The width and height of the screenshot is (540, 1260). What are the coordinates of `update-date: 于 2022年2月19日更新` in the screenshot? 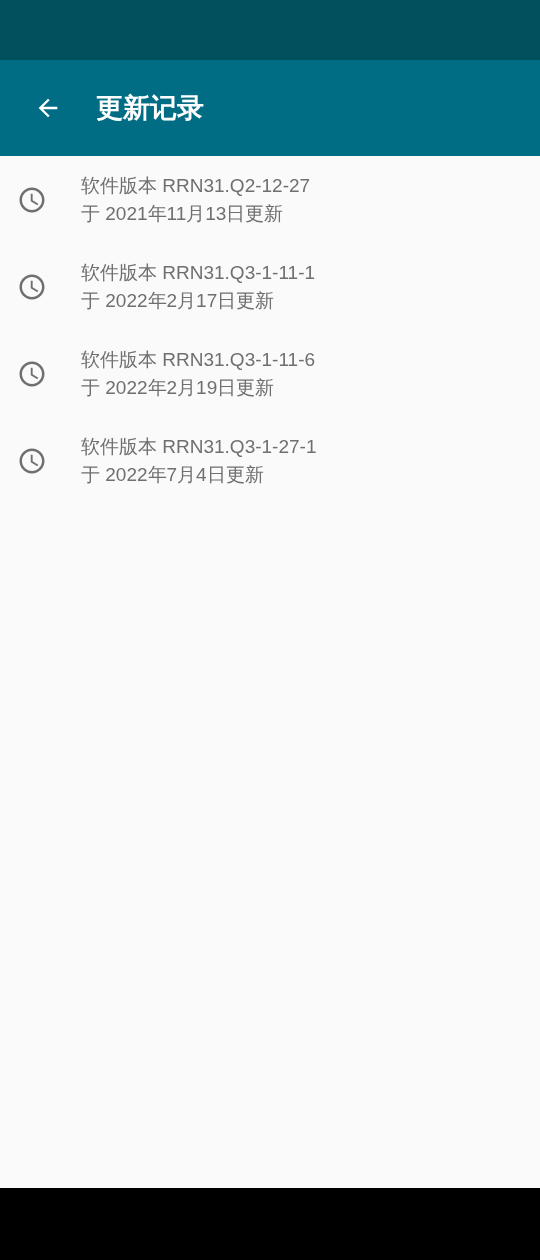 It's located at (178, 387).